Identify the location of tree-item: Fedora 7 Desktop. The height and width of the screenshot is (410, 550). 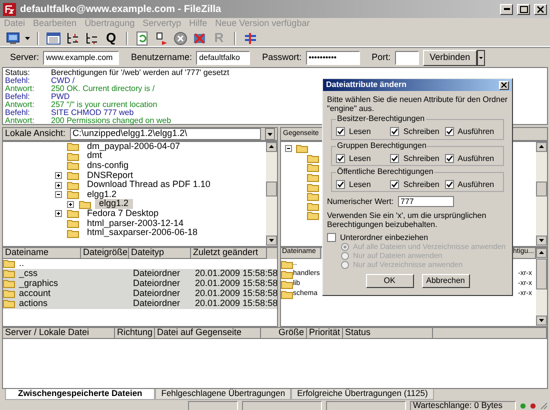
(123, 214).